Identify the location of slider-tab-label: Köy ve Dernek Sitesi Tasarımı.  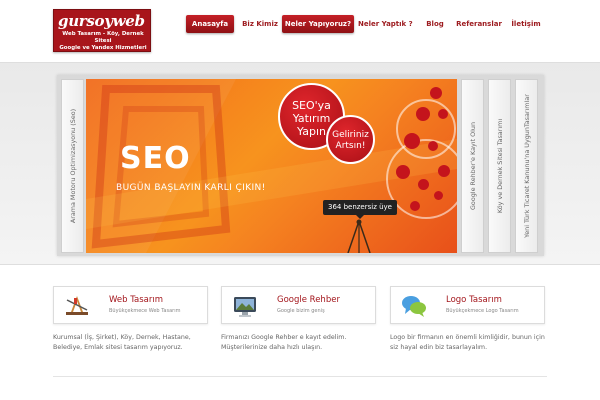
(499, 166).